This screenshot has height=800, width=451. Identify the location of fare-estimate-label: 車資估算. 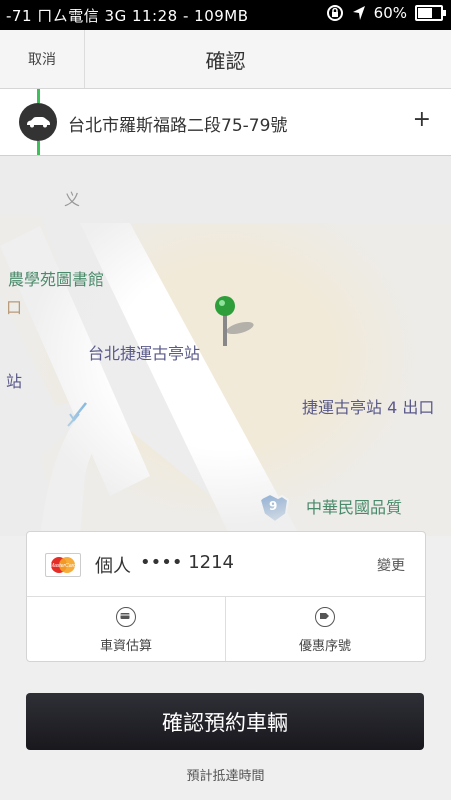
(125, 646).